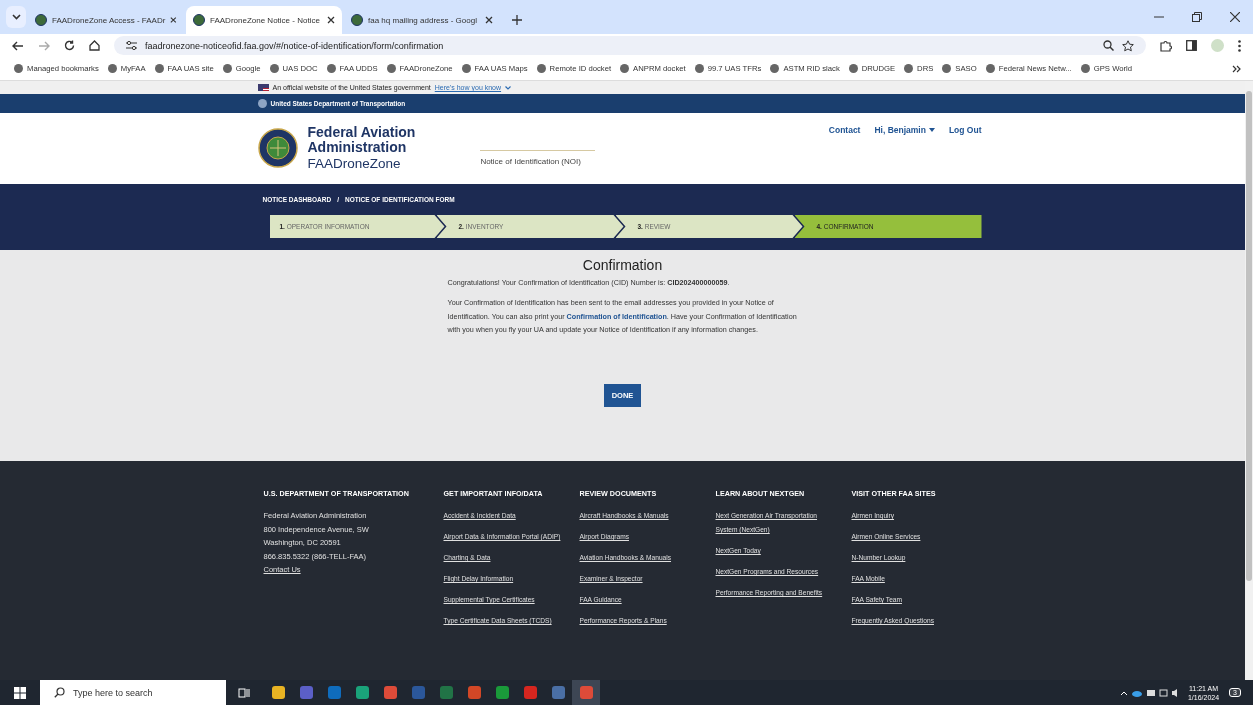 The height and width of the screenshot is (705, 1253). I want to click on plus-icon, so click(517, 20).